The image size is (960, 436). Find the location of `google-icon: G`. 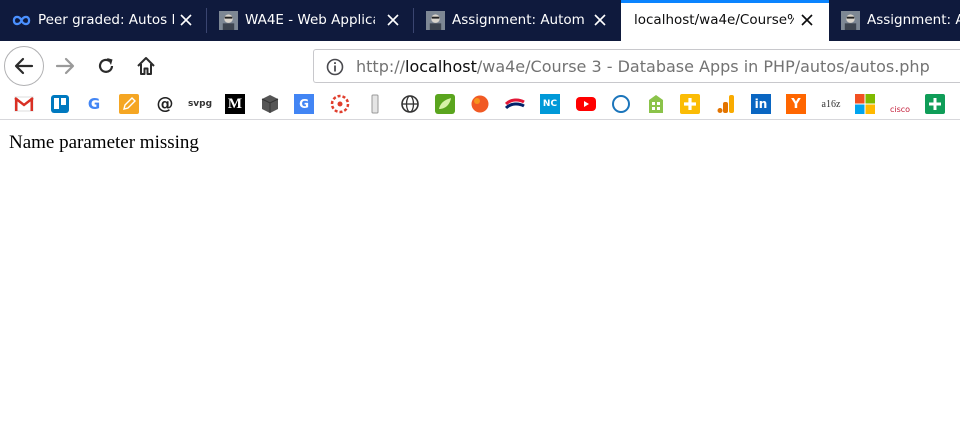

google-icon: G is located at coordinates (94, 104).